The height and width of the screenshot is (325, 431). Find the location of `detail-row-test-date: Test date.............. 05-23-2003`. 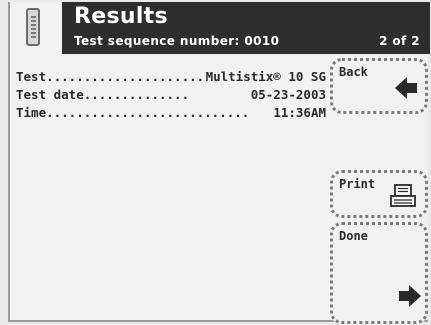

detail-row-test-date: Test date.............. 05-23-2003 is located at coordinates (171, 95).